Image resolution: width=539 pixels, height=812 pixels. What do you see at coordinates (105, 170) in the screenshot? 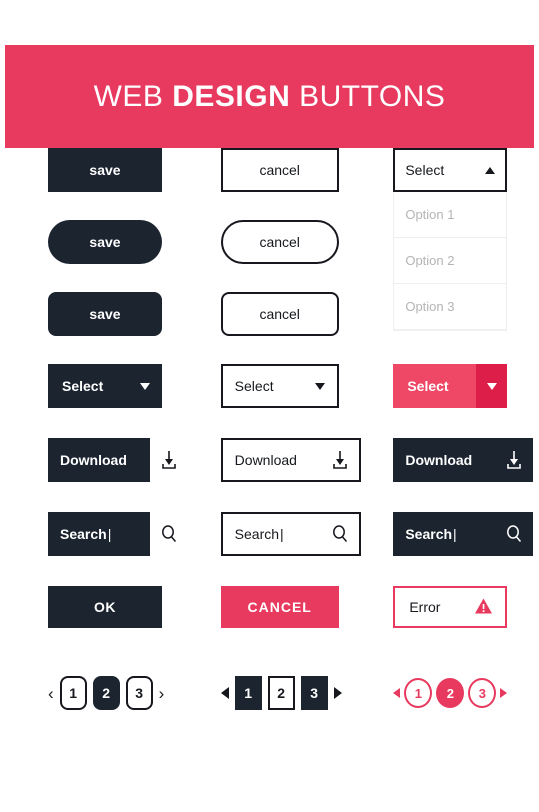
I see `save-button-square: save` at bounding box center [105, 170].